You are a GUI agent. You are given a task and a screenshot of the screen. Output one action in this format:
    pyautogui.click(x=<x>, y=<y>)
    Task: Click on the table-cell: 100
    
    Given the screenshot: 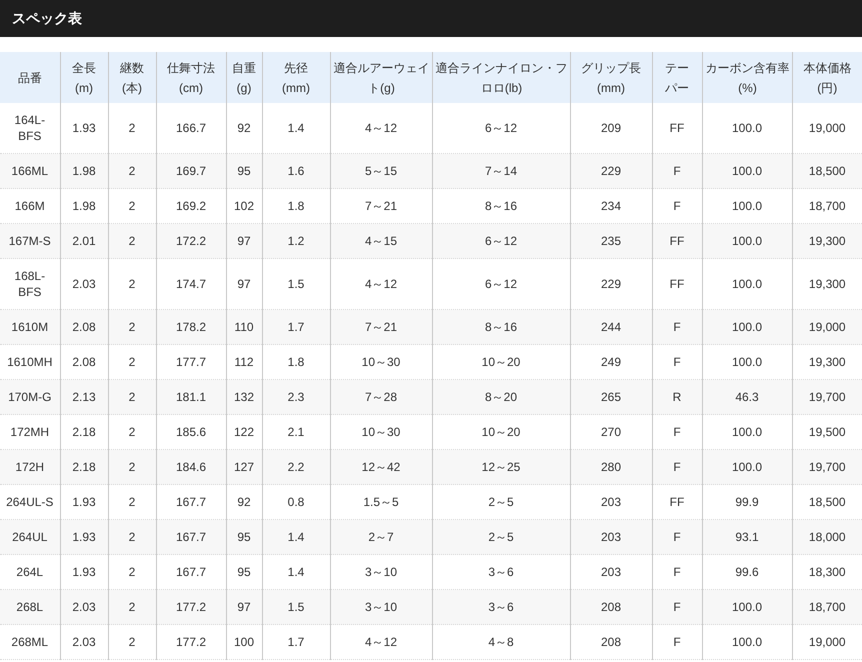 What is the action you would take?
    pyautogui.click(x=244, y=642)
    